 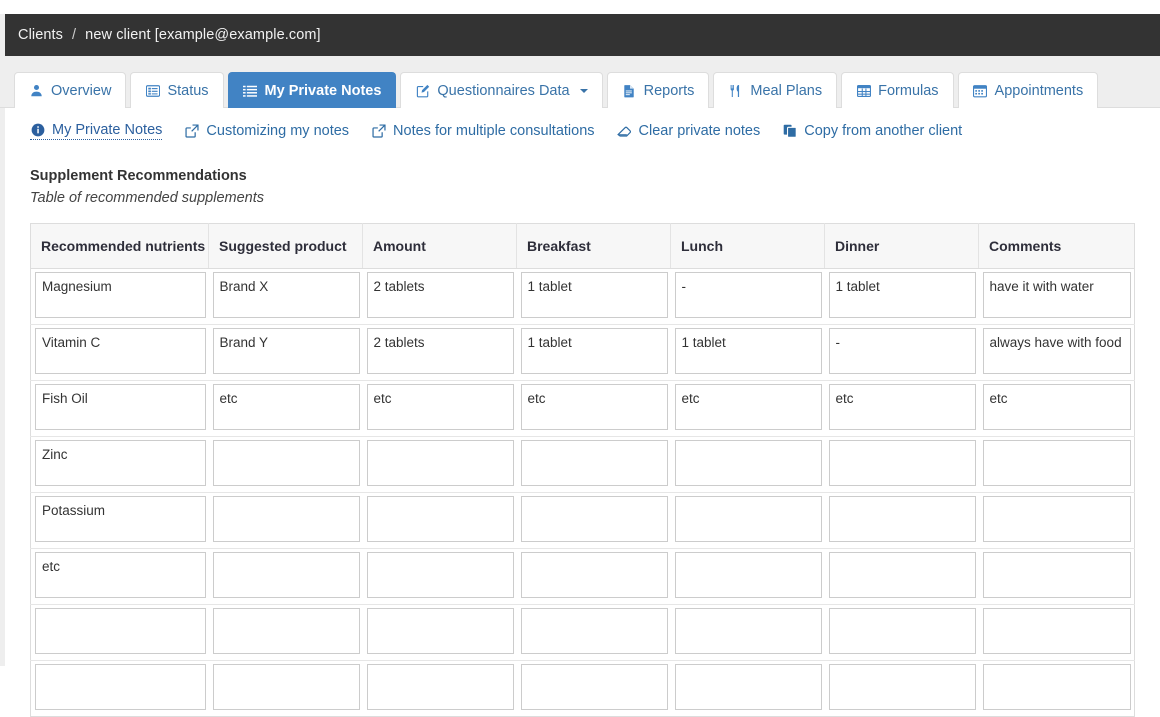 I want to click on subnav-notes-multiple-consultations: Notes for multiple consultations, so click(x=483, y=131).